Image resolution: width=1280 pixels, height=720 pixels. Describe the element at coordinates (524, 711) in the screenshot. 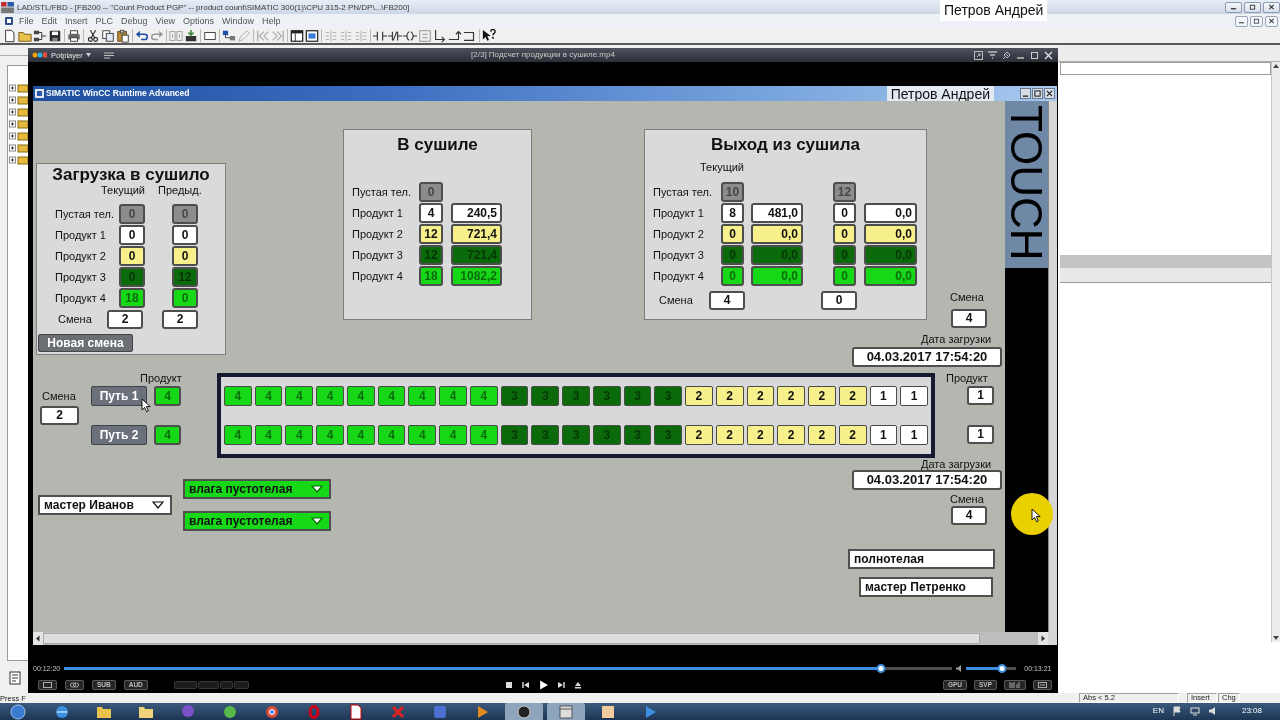

I see `taskbar-button` at that location.